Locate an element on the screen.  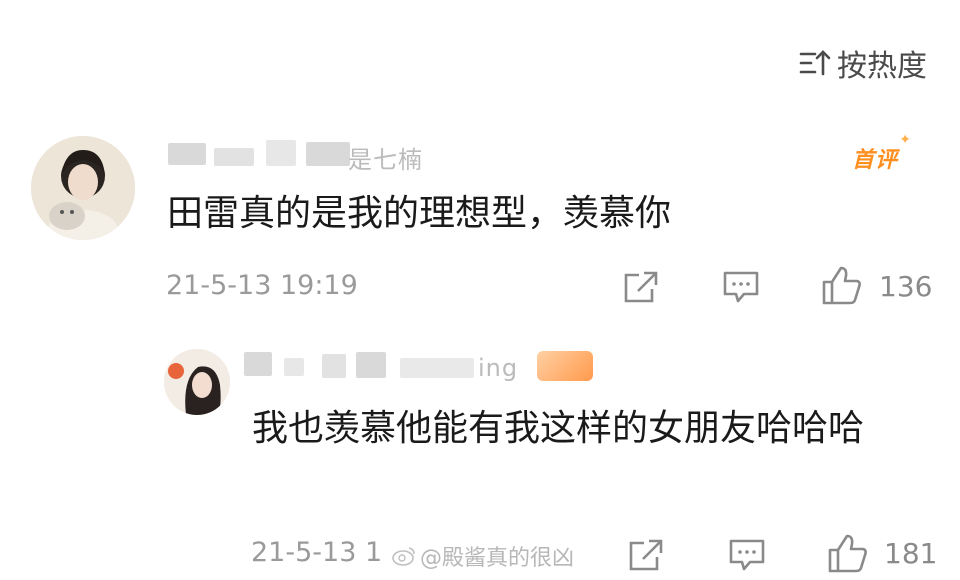
member-badge is located at coordinates (565, 366).